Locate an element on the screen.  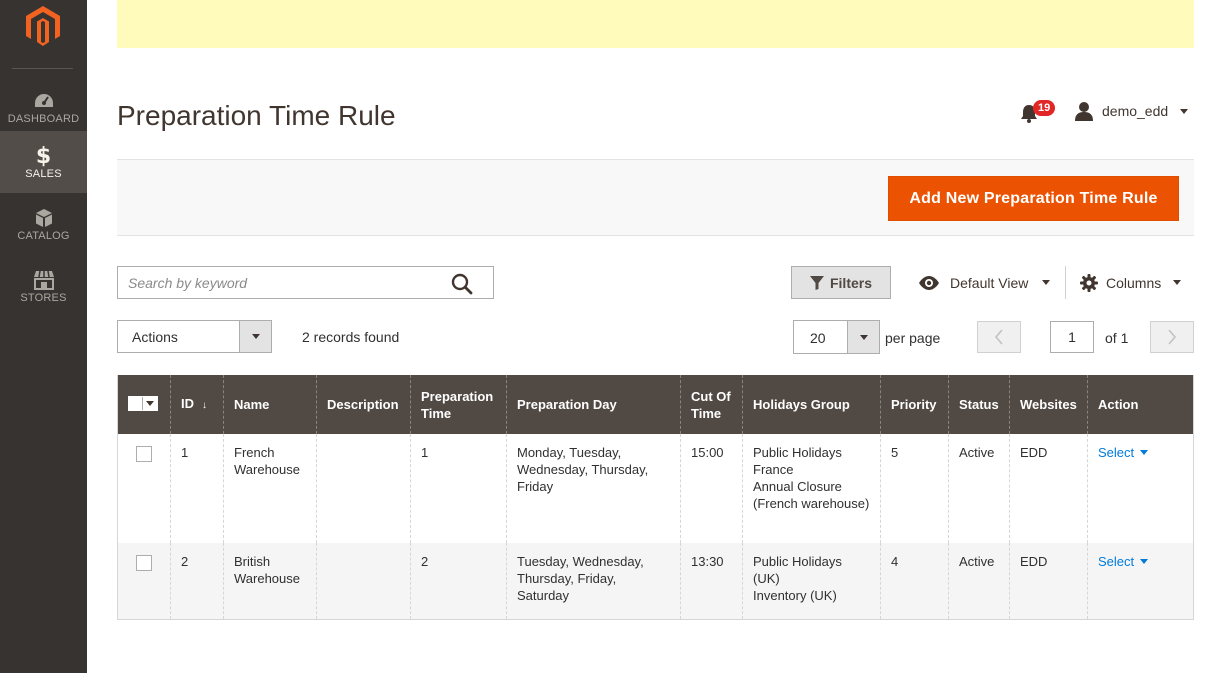
chevron-right-icon is located at coordinates (1172, 337).